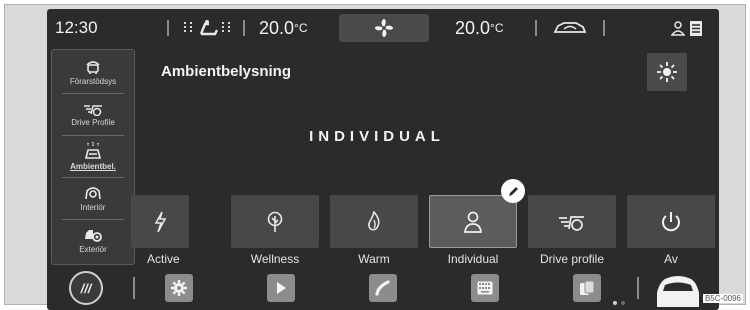  I want to click on page-title: Ambientbelysning, so click(226, 71).